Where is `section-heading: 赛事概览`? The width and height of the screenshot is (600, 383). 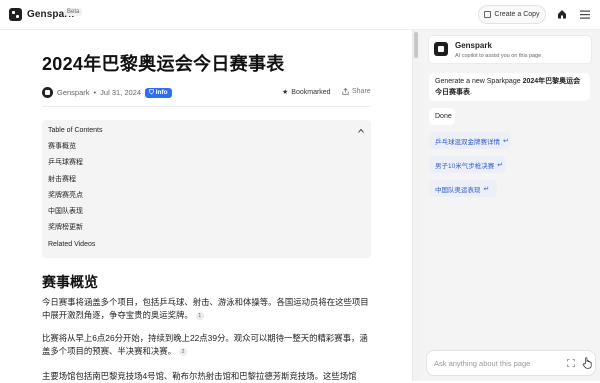 section-heading: 赛事概览 is located at coordinates (70, 282).